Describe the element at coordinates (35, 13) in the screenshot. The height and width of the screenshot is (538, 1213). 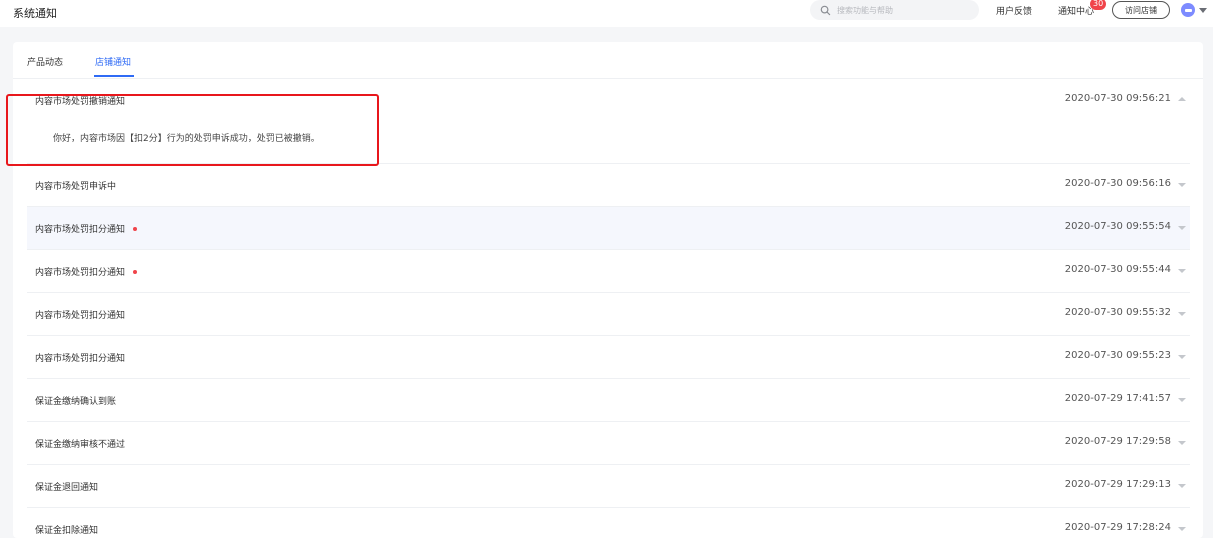
I see `page-title: 系统通知` at that location.